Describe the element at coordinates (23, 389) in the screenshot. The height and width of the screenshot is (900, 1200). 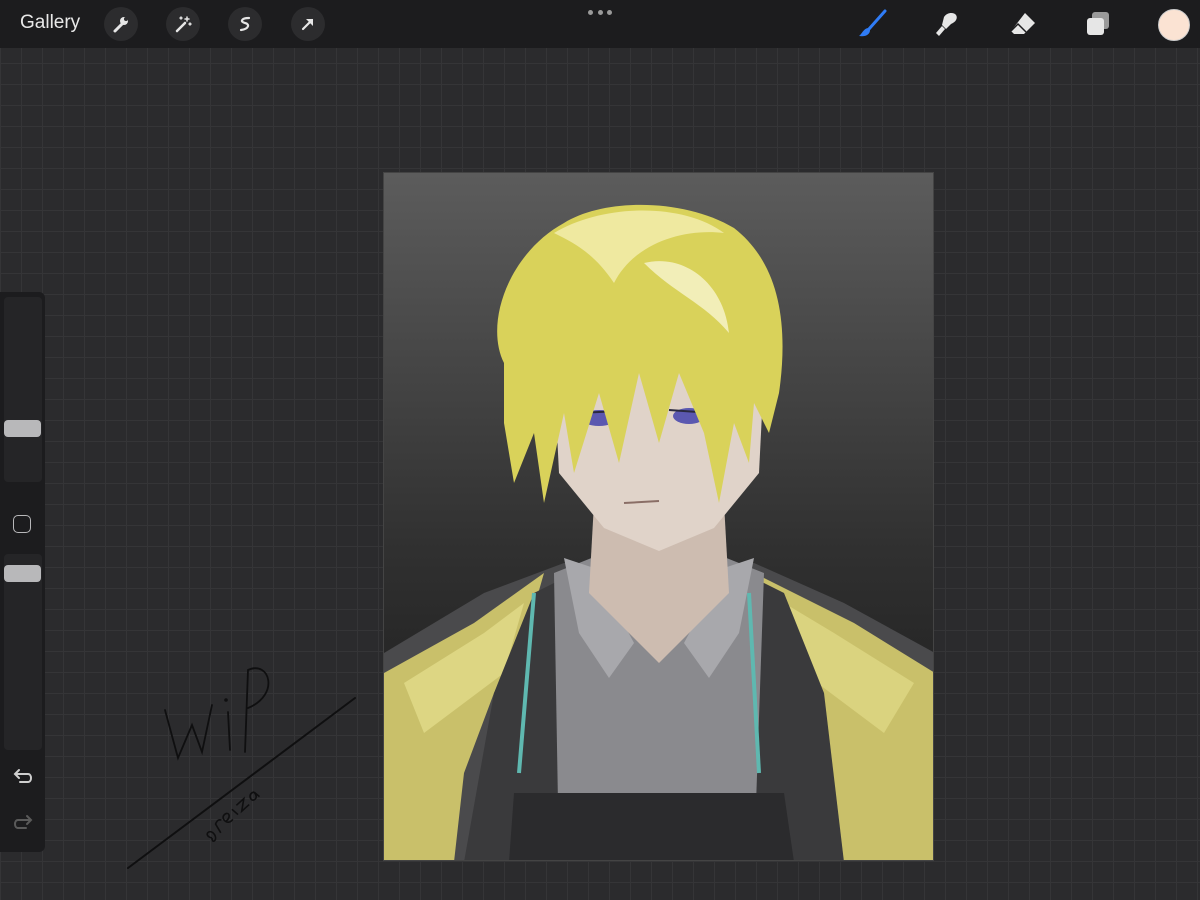
I see `brush-size-slider` at that location.